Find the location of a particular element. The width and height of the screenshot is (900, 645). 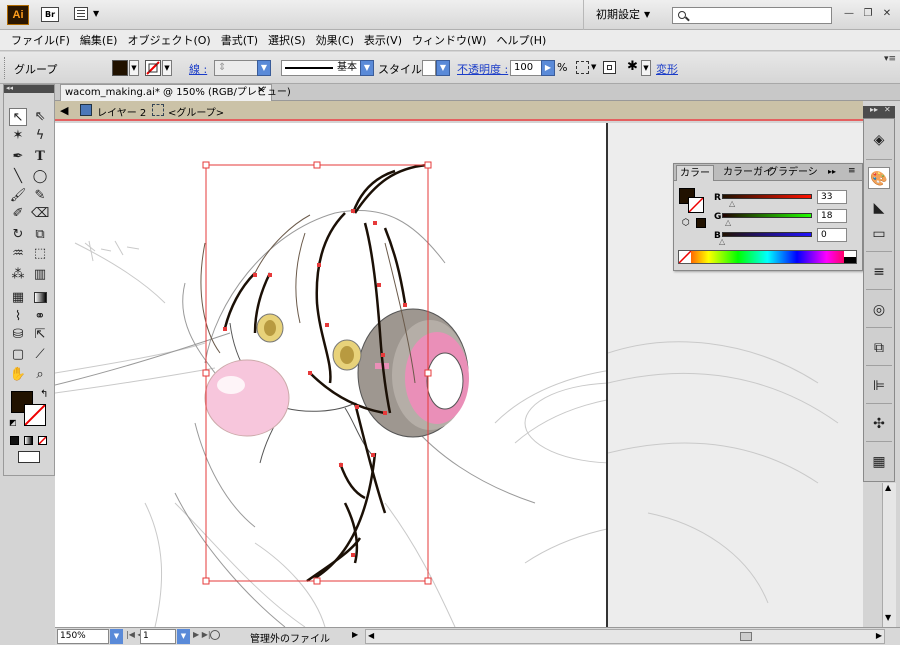

transform-link: 変形 is located at coordinates (667, 69).